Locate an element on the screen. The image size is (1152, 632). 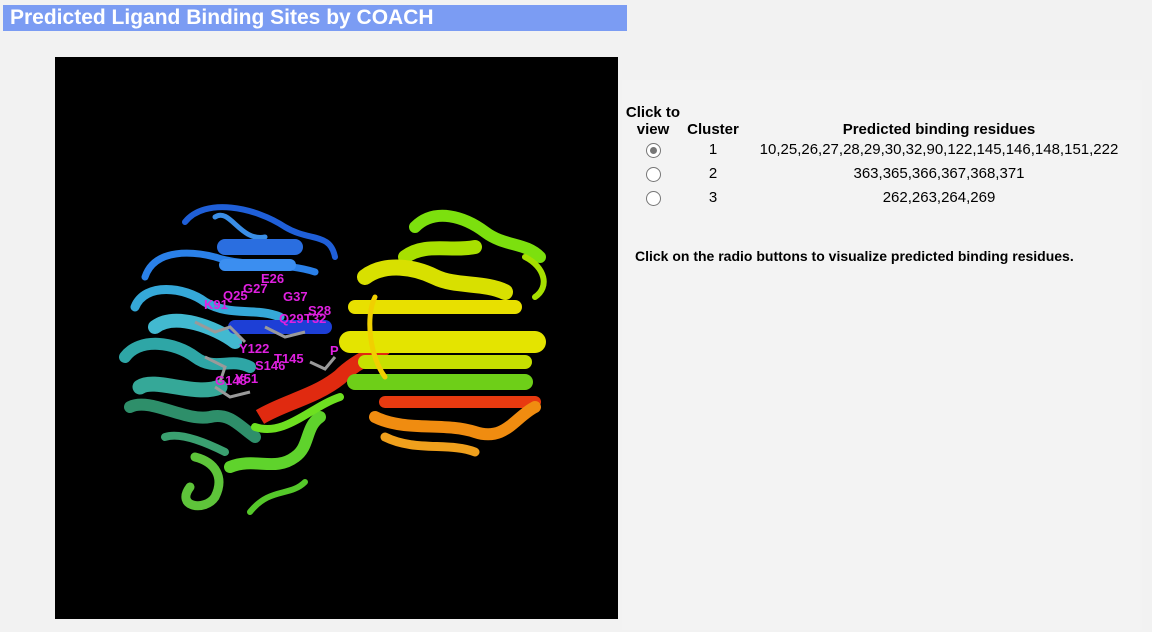
residue-label: P is located at coordinates (334, 350).